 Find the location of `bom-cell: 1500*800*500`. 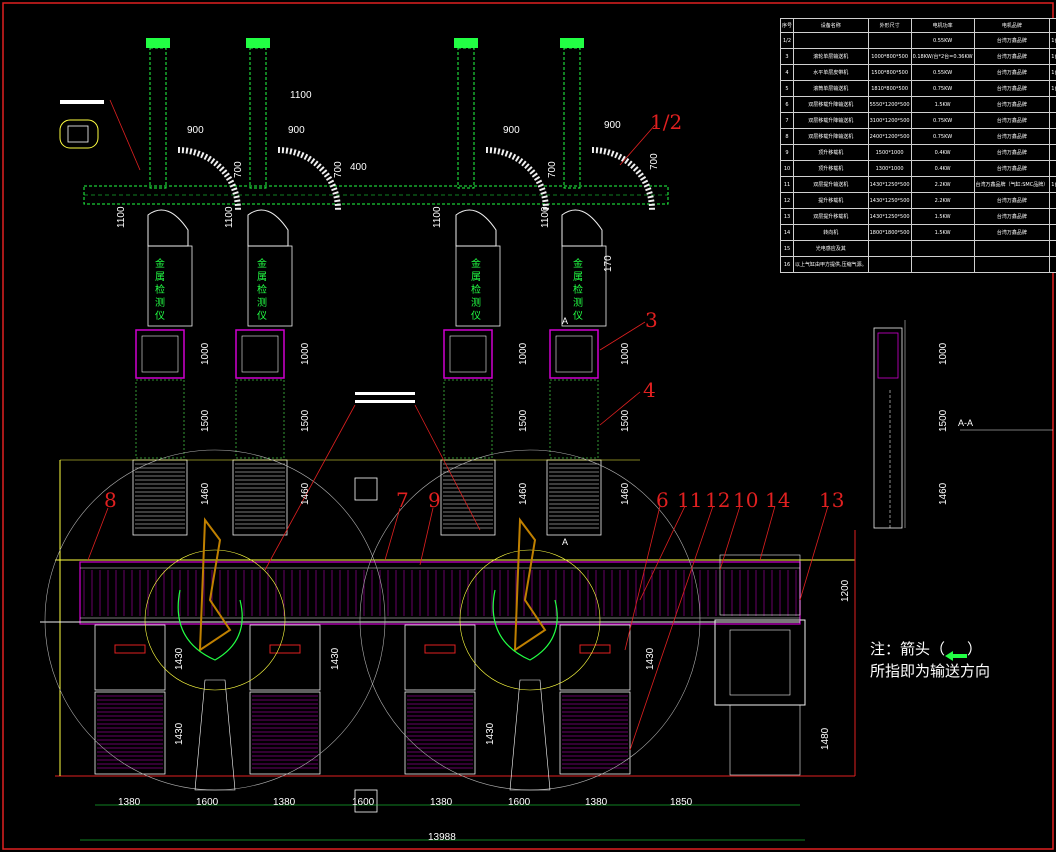

bom-cell: 1500*800*500 is located at coordinates (889, 72).